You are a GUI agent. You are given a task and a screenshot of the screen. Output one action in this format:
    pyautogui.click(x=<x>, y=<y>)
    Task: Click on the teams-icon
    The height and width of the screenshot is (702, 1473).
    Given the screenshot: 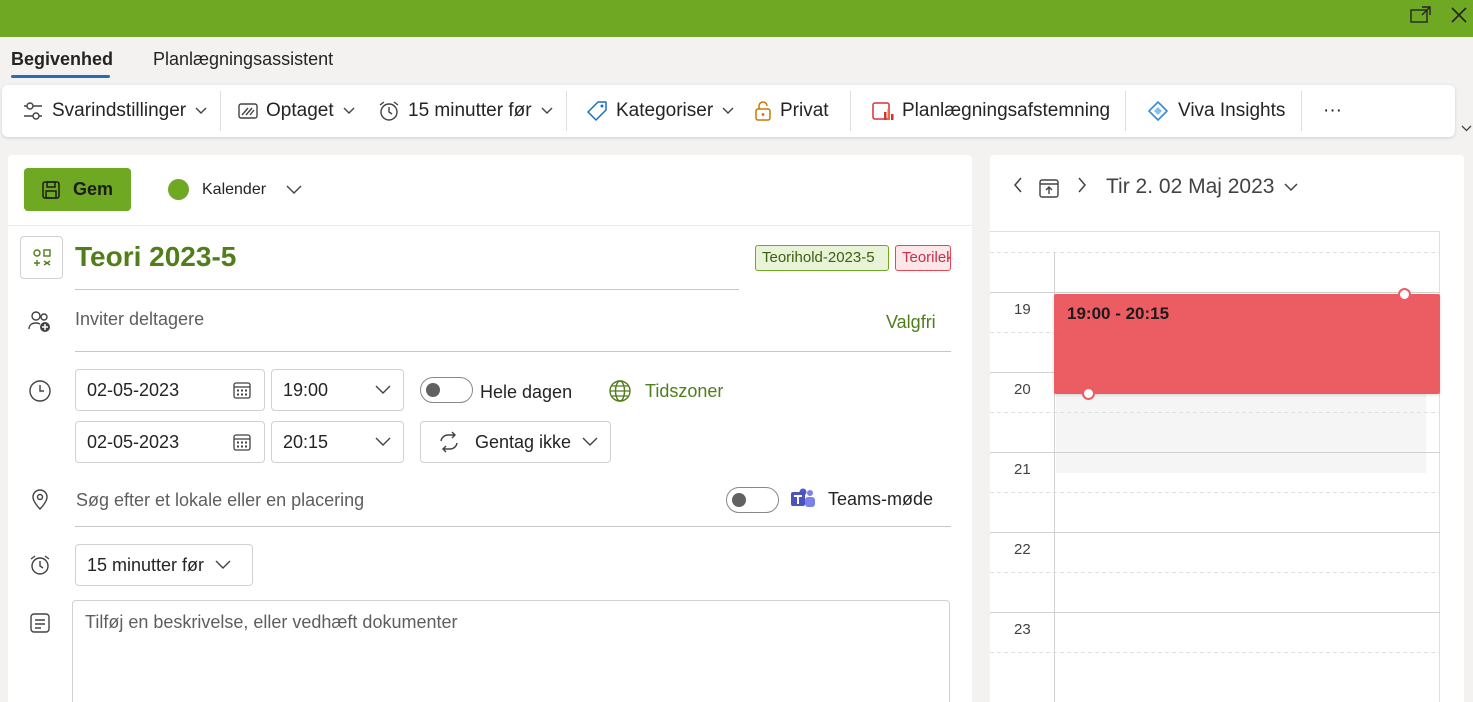 What is the action you would take?
    pyautogui.click(x=803, y=497)
    